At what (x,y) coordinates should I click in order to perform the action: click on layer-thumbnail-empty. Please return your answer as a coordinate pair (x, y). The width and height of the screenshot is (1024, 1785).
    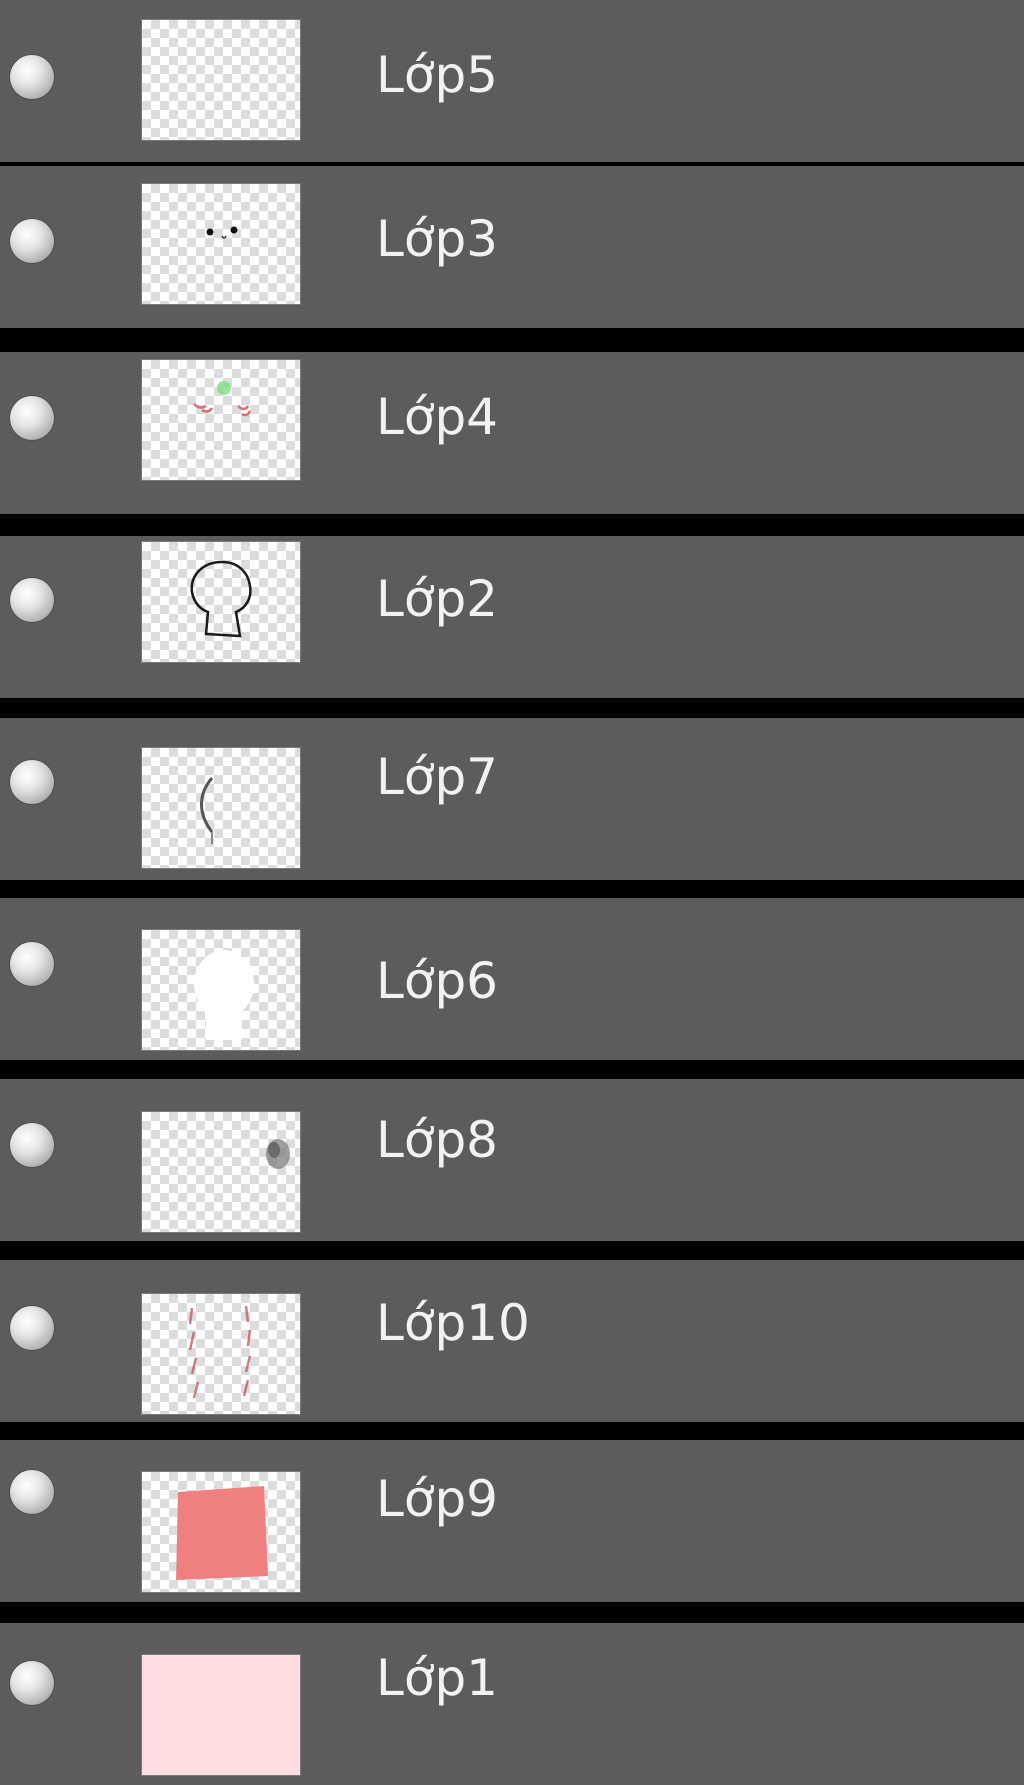
    Looking at the image, I should click on (221, 80).